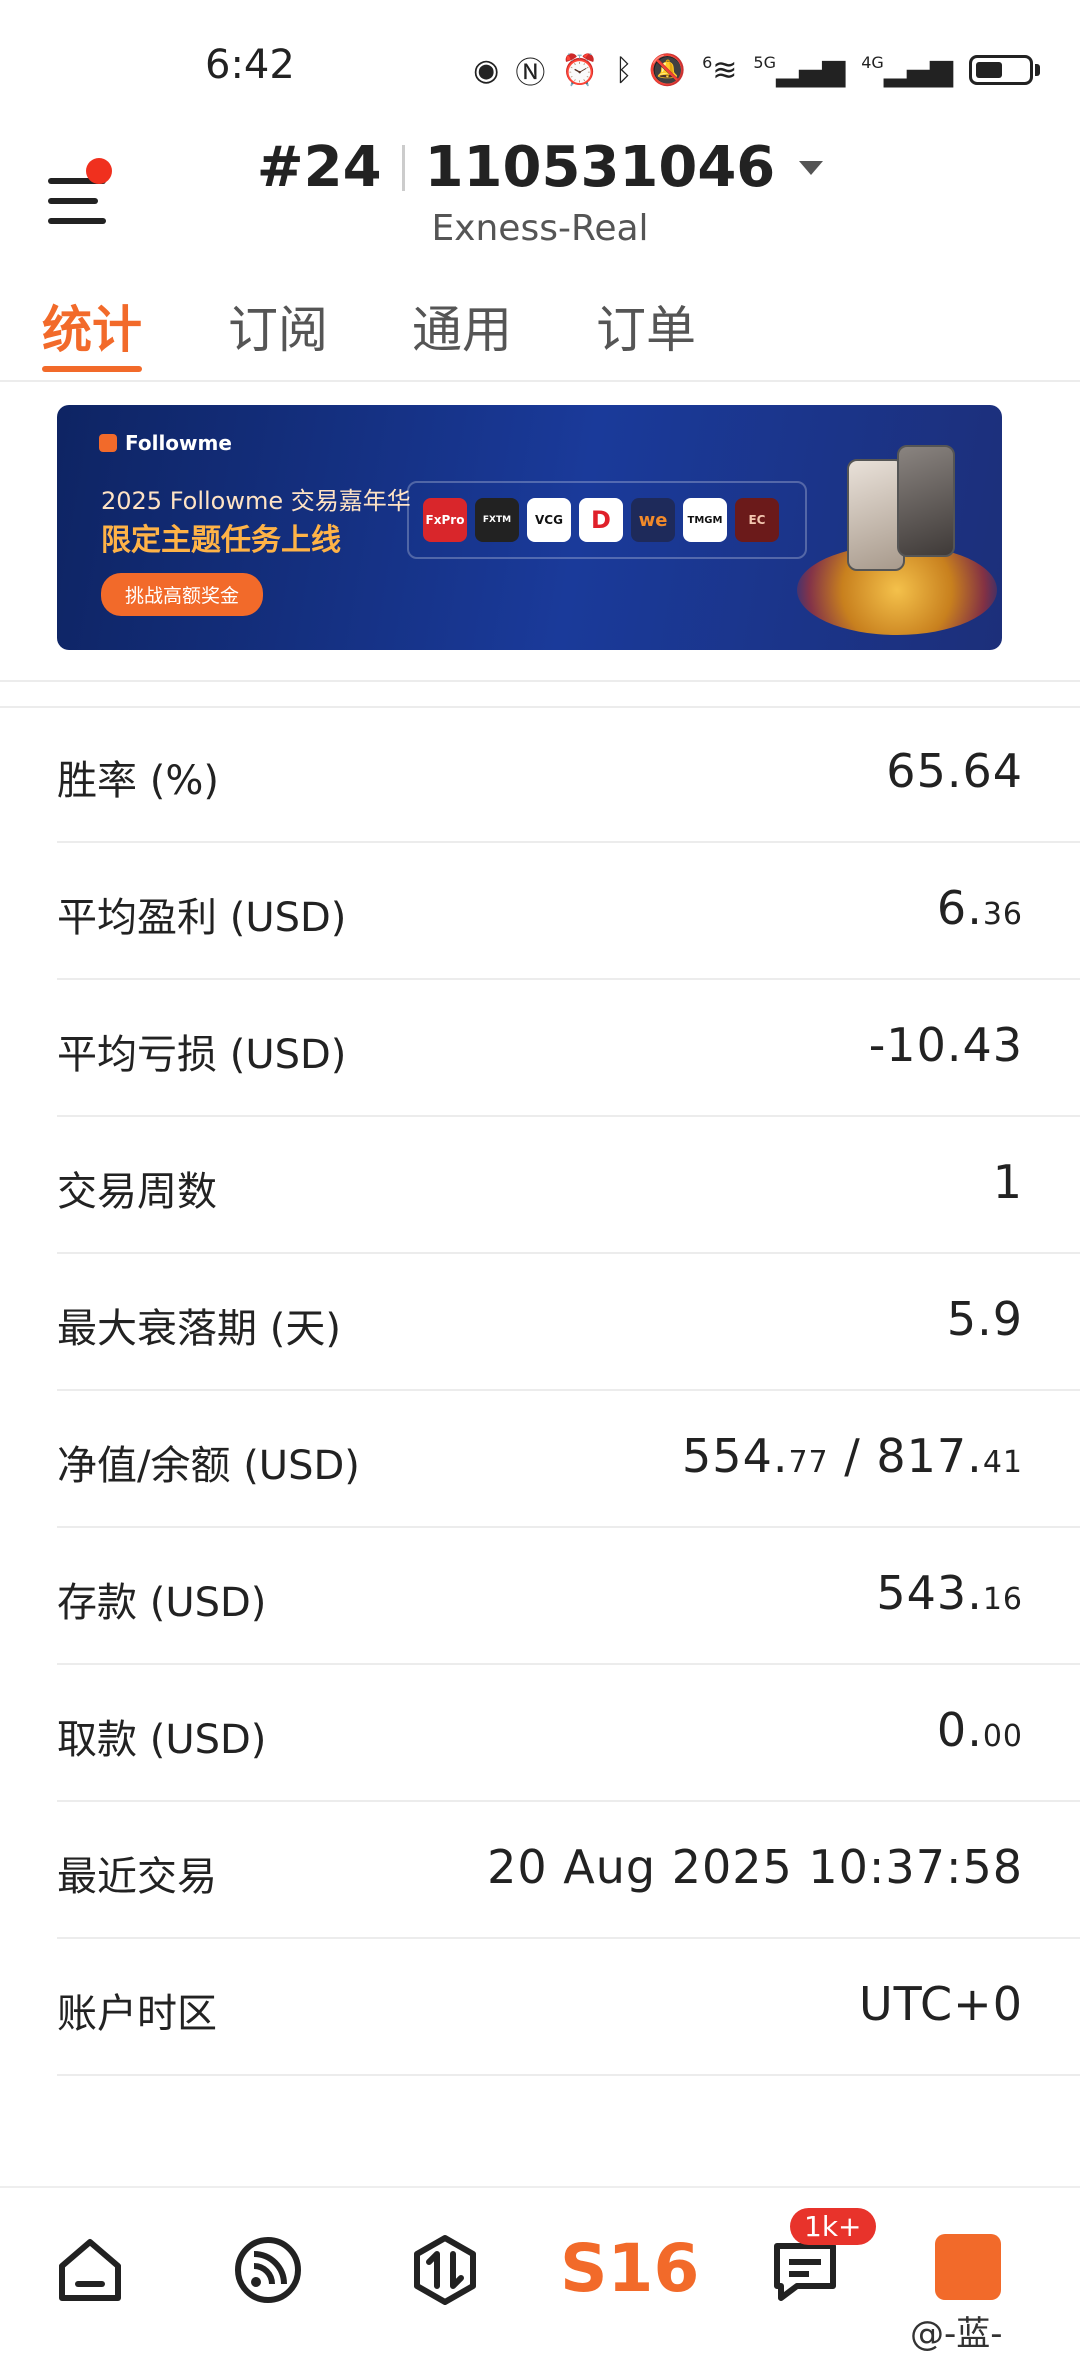 This screenshot has width=1080, height=2378. What do you see at coordinates (278, 326) in the screenshot?
I see `tab-subscribe: 订阅` at bounding box center [278, 326].